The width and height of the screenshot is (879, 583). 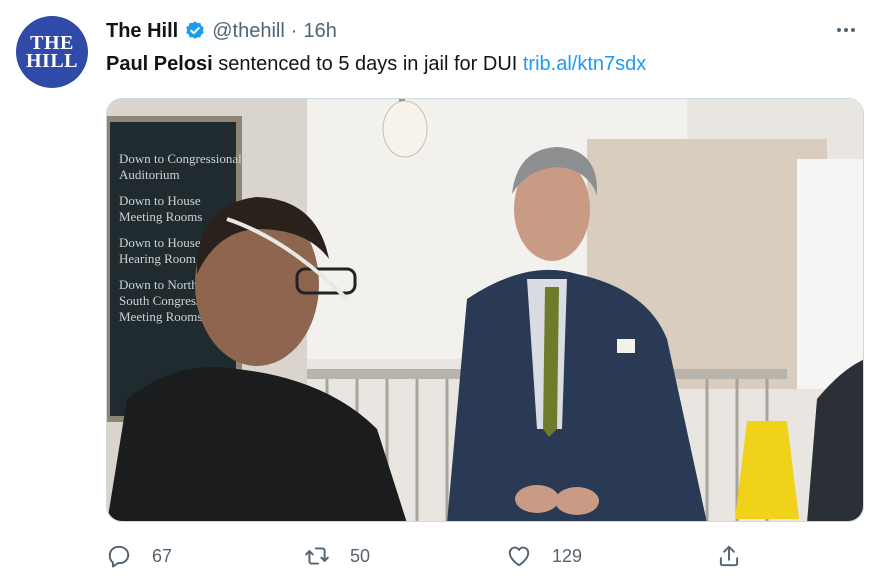 I want to click on reply-count: 67, so click(x=162, y=555).